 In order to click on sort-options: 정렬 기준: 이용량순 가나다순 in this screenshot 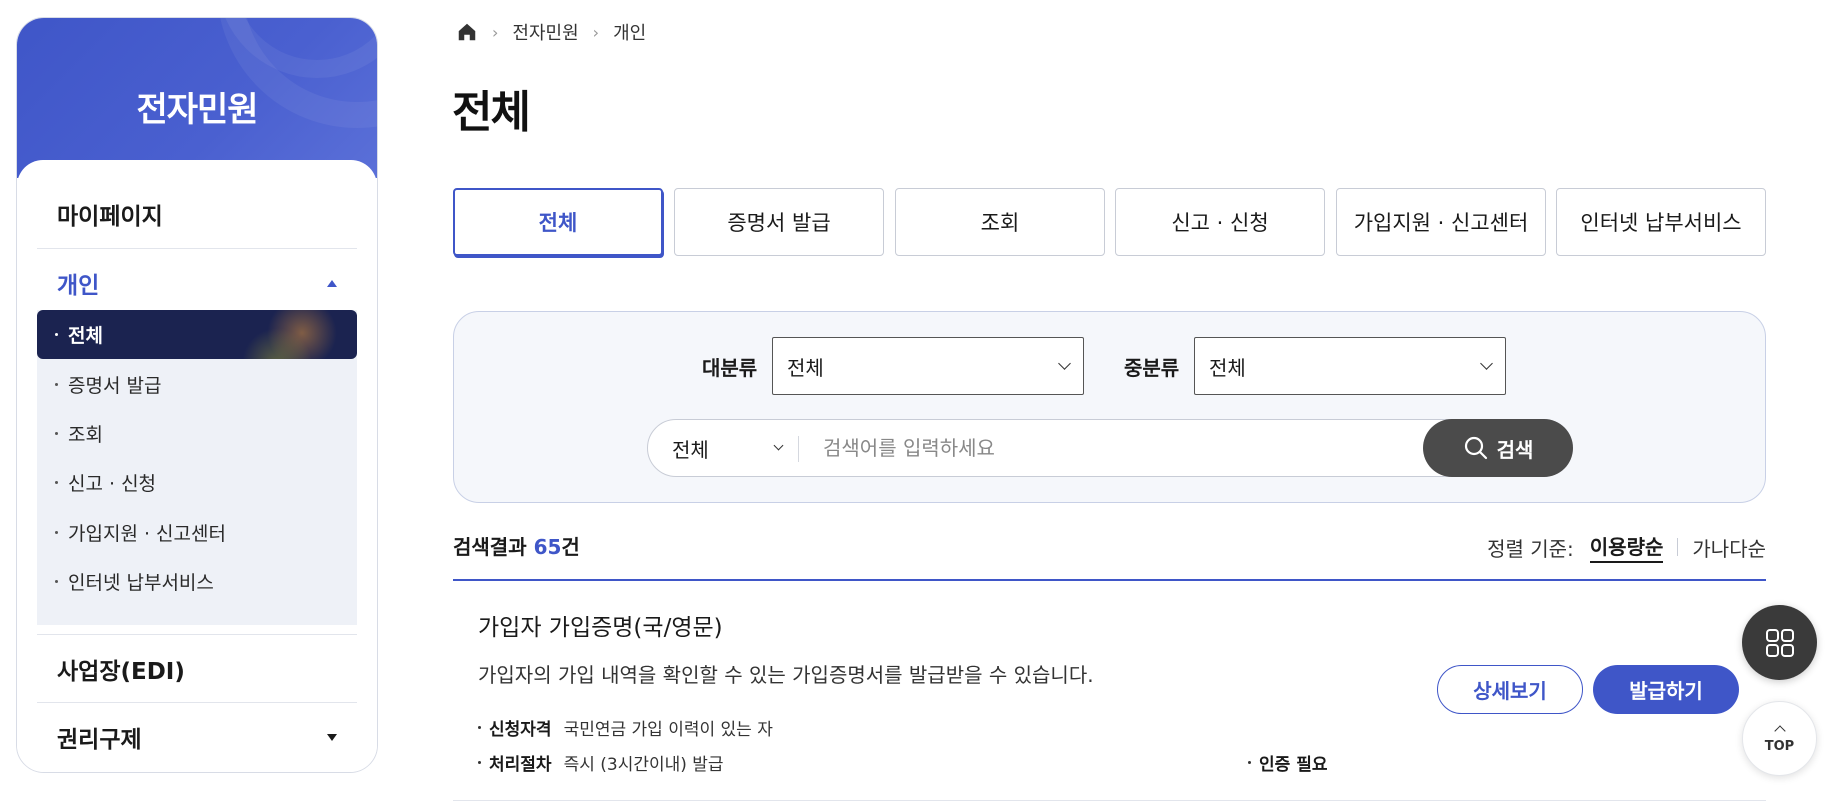, I will do `click(1626, 547)`.